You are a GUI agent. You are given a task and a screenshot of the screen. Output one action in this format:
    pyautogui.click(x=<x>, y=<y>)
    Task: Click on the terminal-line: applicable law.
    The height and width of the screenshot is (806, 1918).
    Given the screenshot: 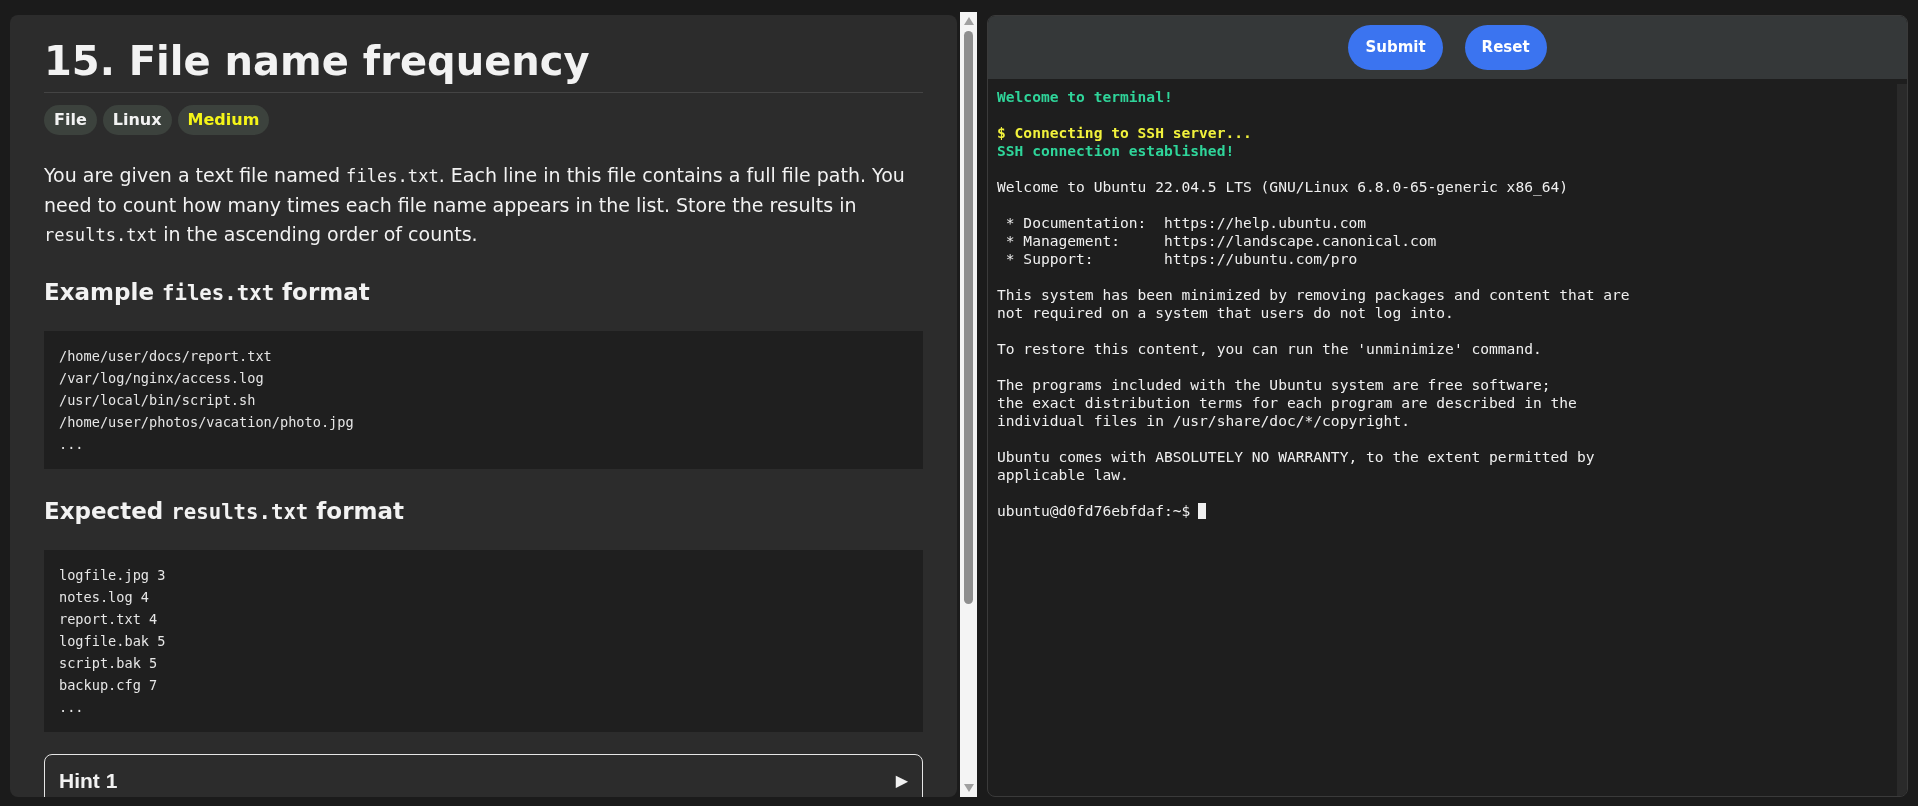 What is the action you would take?
    pyautogui.click(x=1063, y=475)
    